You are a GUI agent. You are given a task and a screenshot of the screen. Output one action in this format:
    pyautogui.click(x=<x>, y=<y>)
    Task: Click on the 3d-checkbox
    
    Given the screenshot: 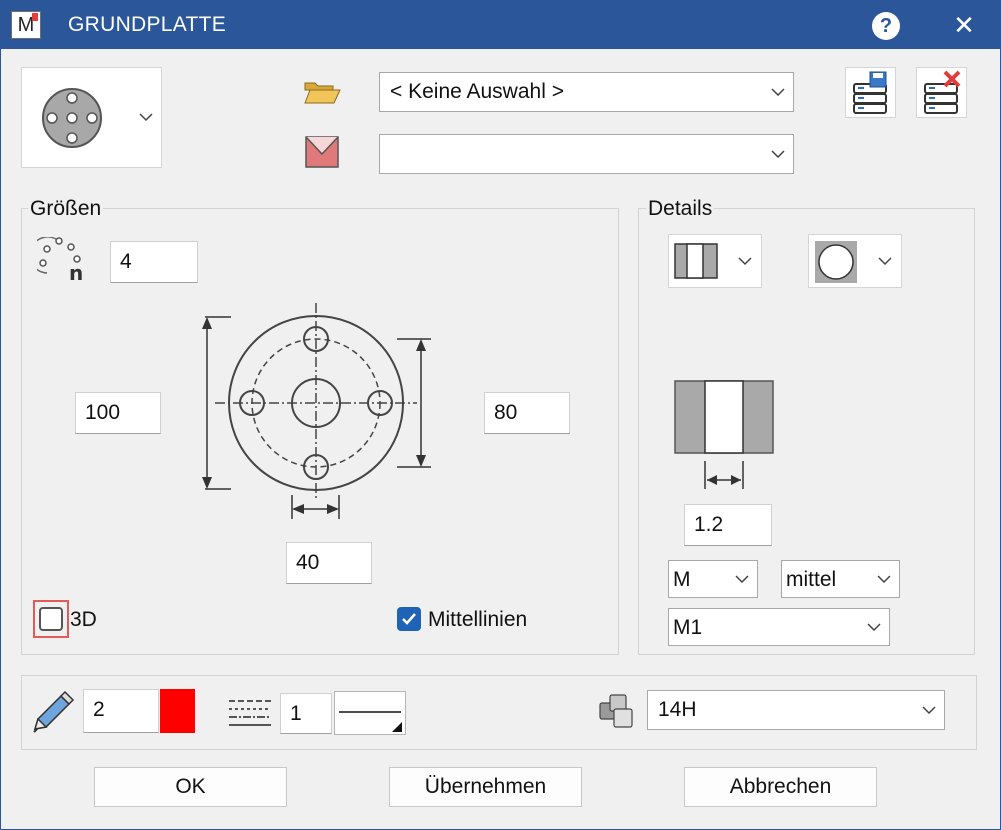 What is the action you would take?
    pyautogui.click(x=51, y=619)
    